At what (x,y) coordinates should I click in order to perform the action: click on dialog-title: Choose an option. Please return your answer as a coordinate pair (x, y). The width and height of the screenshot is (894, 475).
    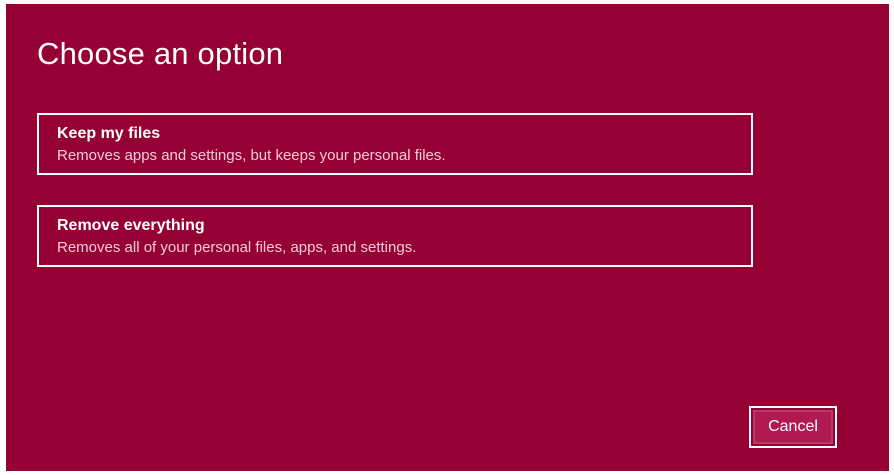
    Looking at the image, I should click on (160, 53).